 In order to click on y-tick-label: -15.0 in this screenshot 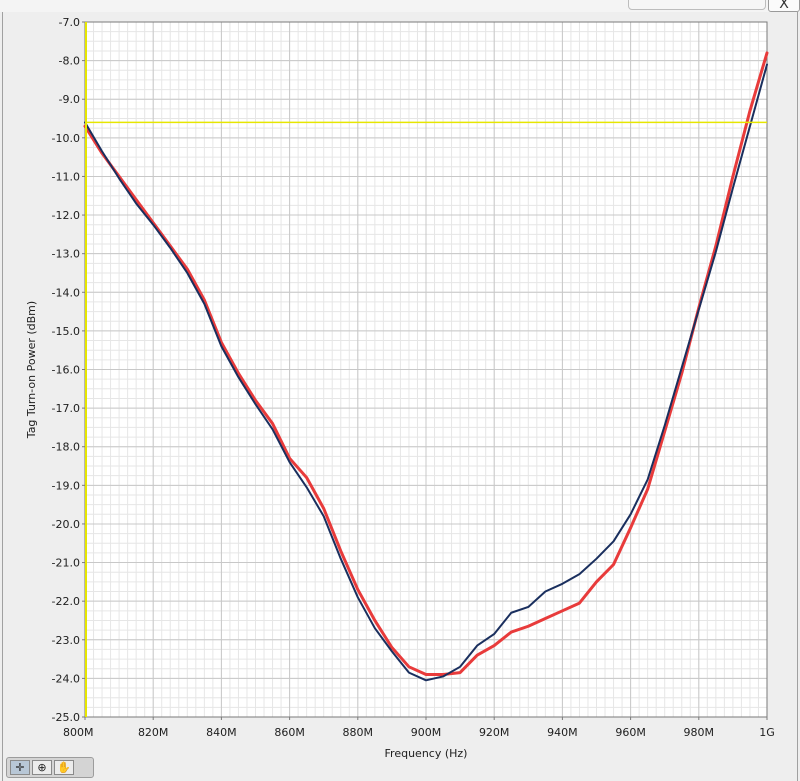, I will do `click(66, 331)`.